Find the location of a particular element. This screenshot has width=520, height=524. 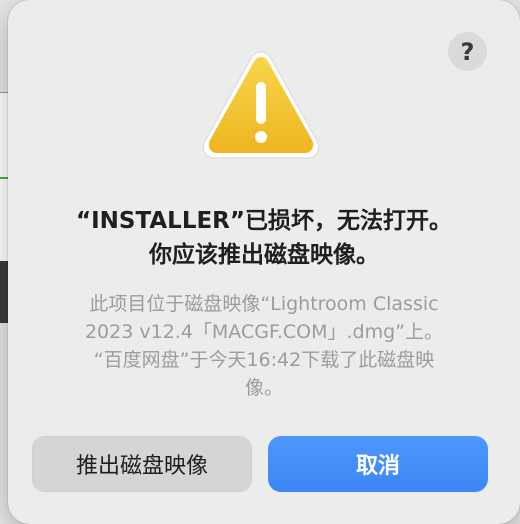

alert-title: “INSTALLER”已损坏，无法打开。 你应该推出磁盘映像。 is located at coordinates (264, 238).